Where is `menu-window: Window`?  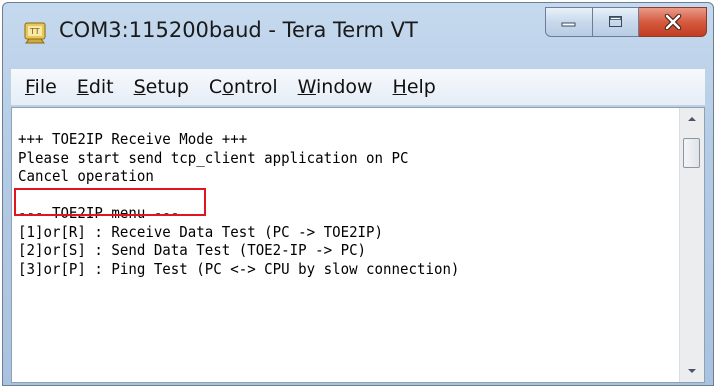 menu-window: Window is located at coordinates (335, 87).